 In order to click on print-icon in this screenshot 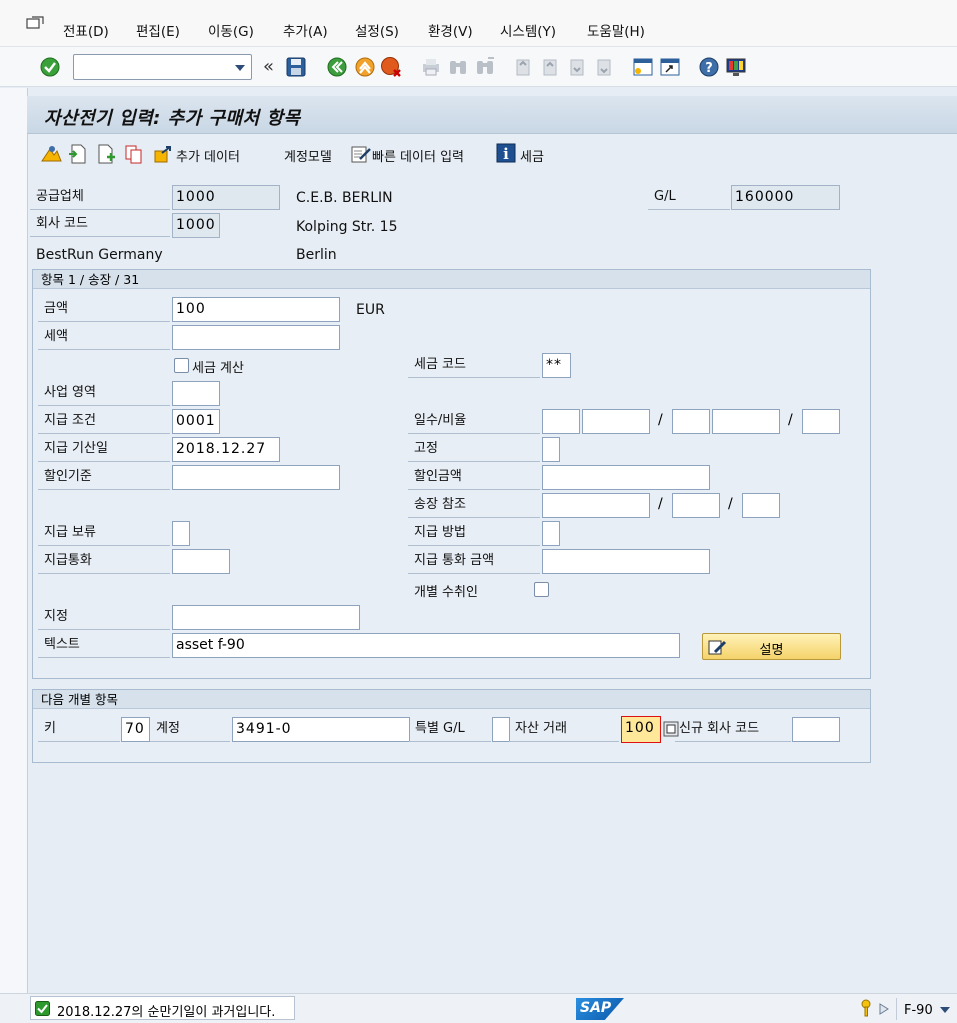, I will do `click(431, 67)`.